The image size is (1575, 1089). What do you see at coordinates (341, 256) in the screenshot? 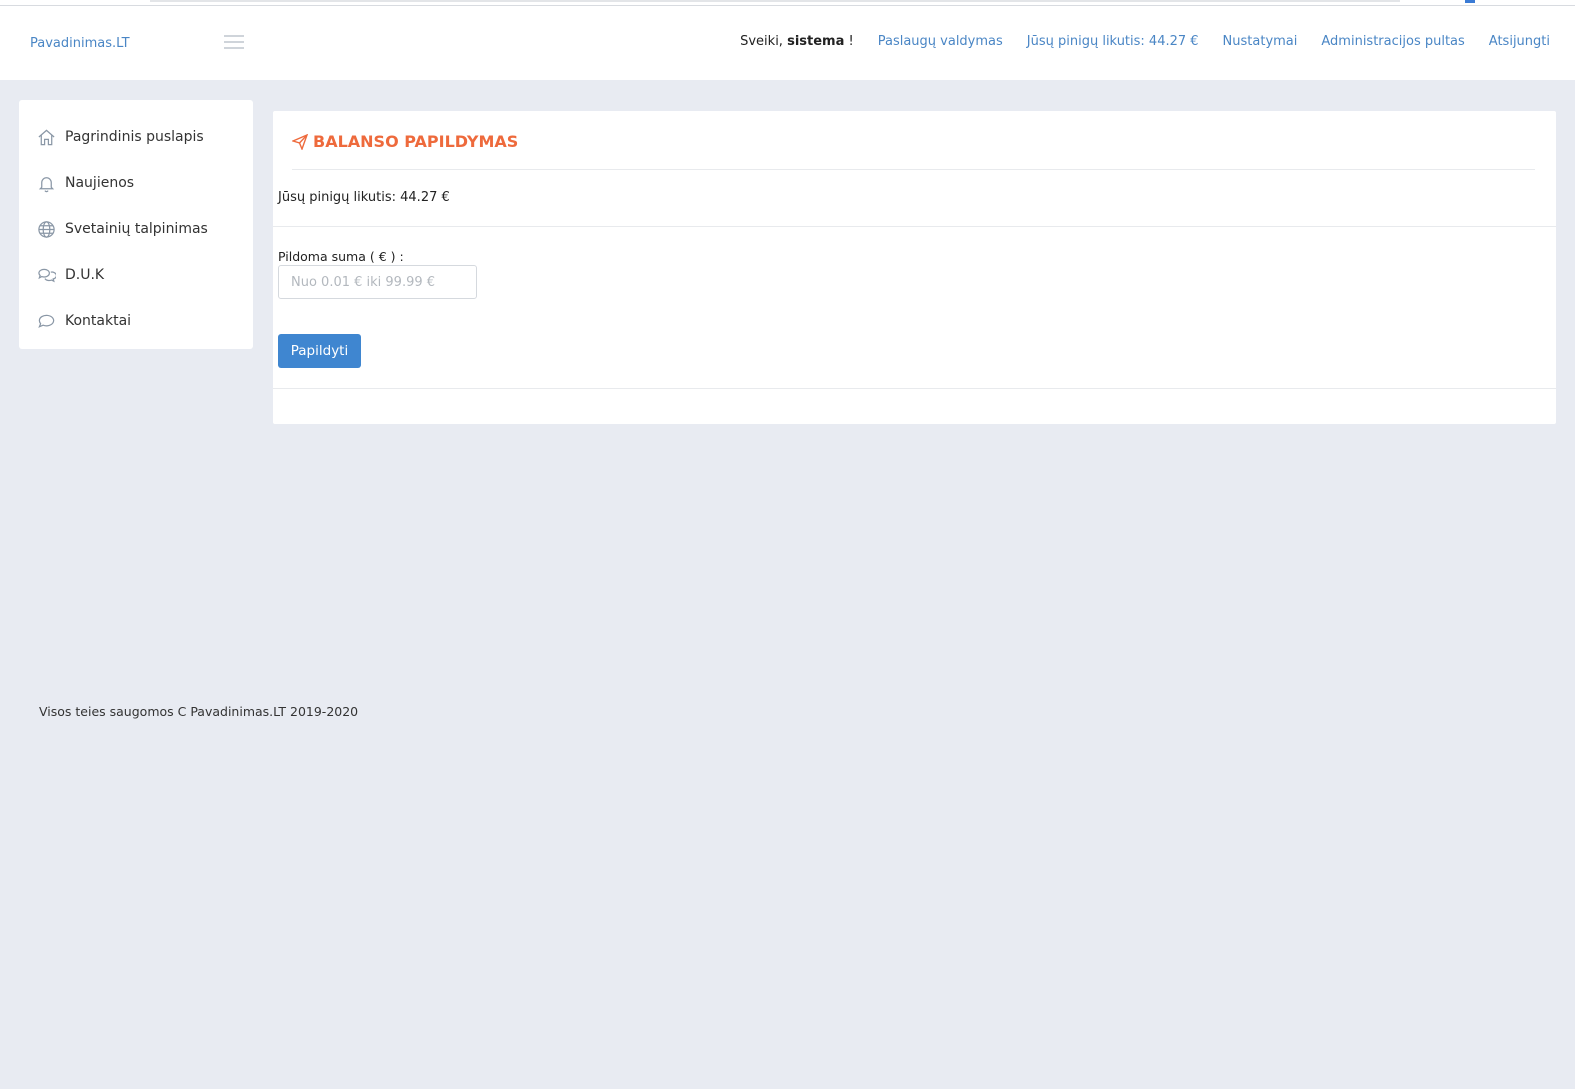
I see `amount-label: Pildoma suma ( € ) :` at bounding box center [341, 256].